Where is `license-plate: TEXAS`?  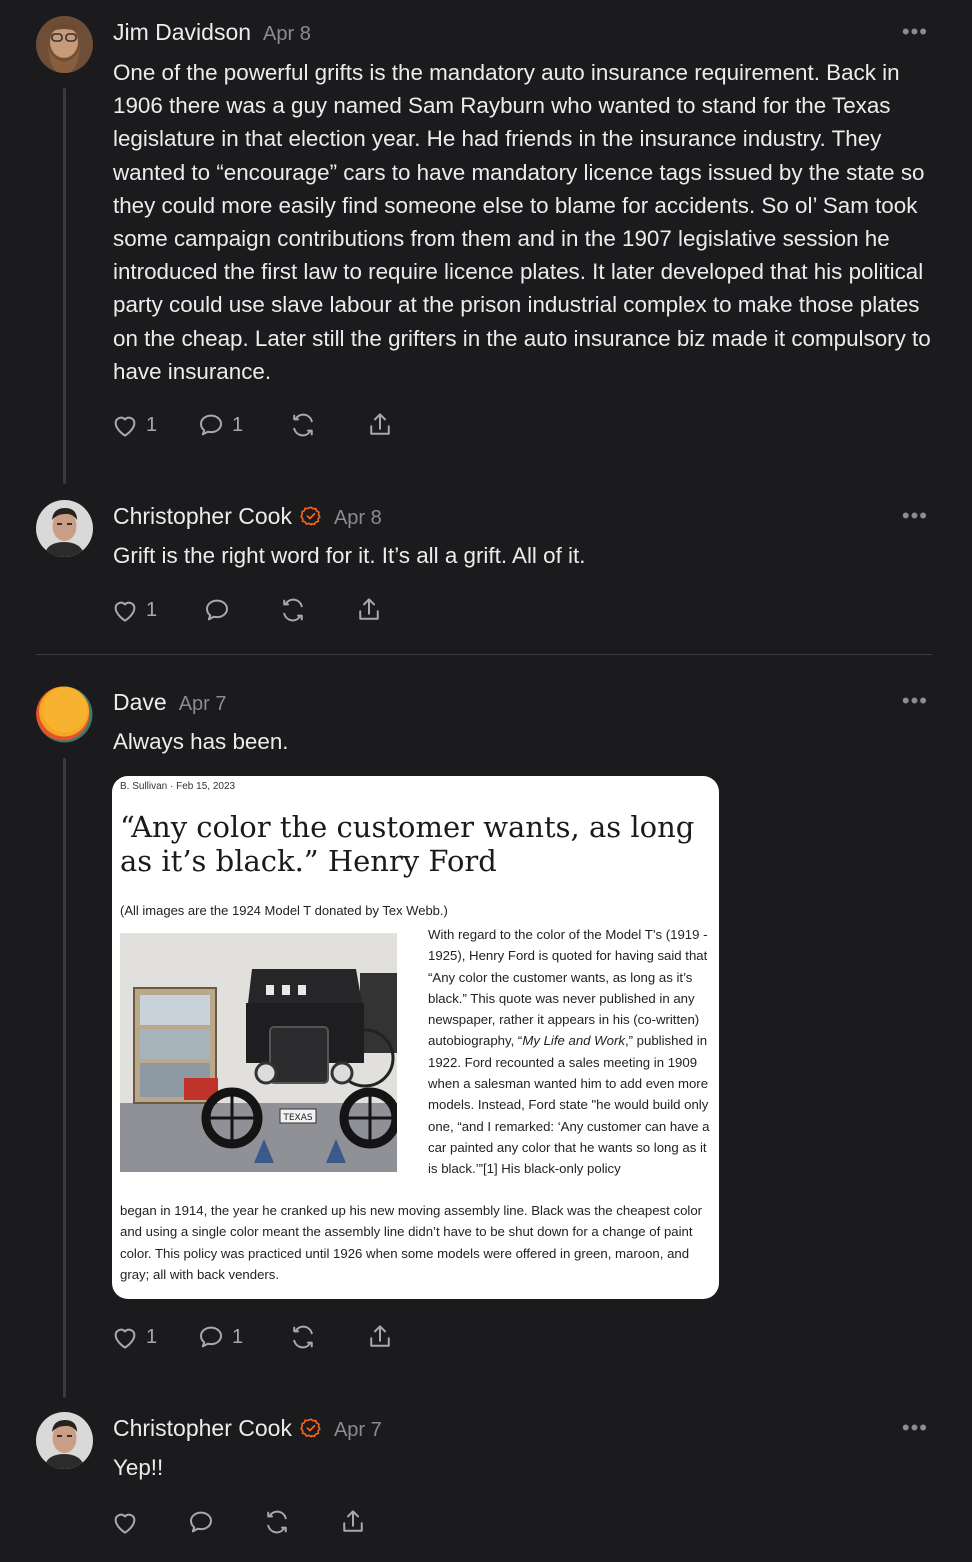 license-plate: TEXAS is located at coordinates (297, 1118).